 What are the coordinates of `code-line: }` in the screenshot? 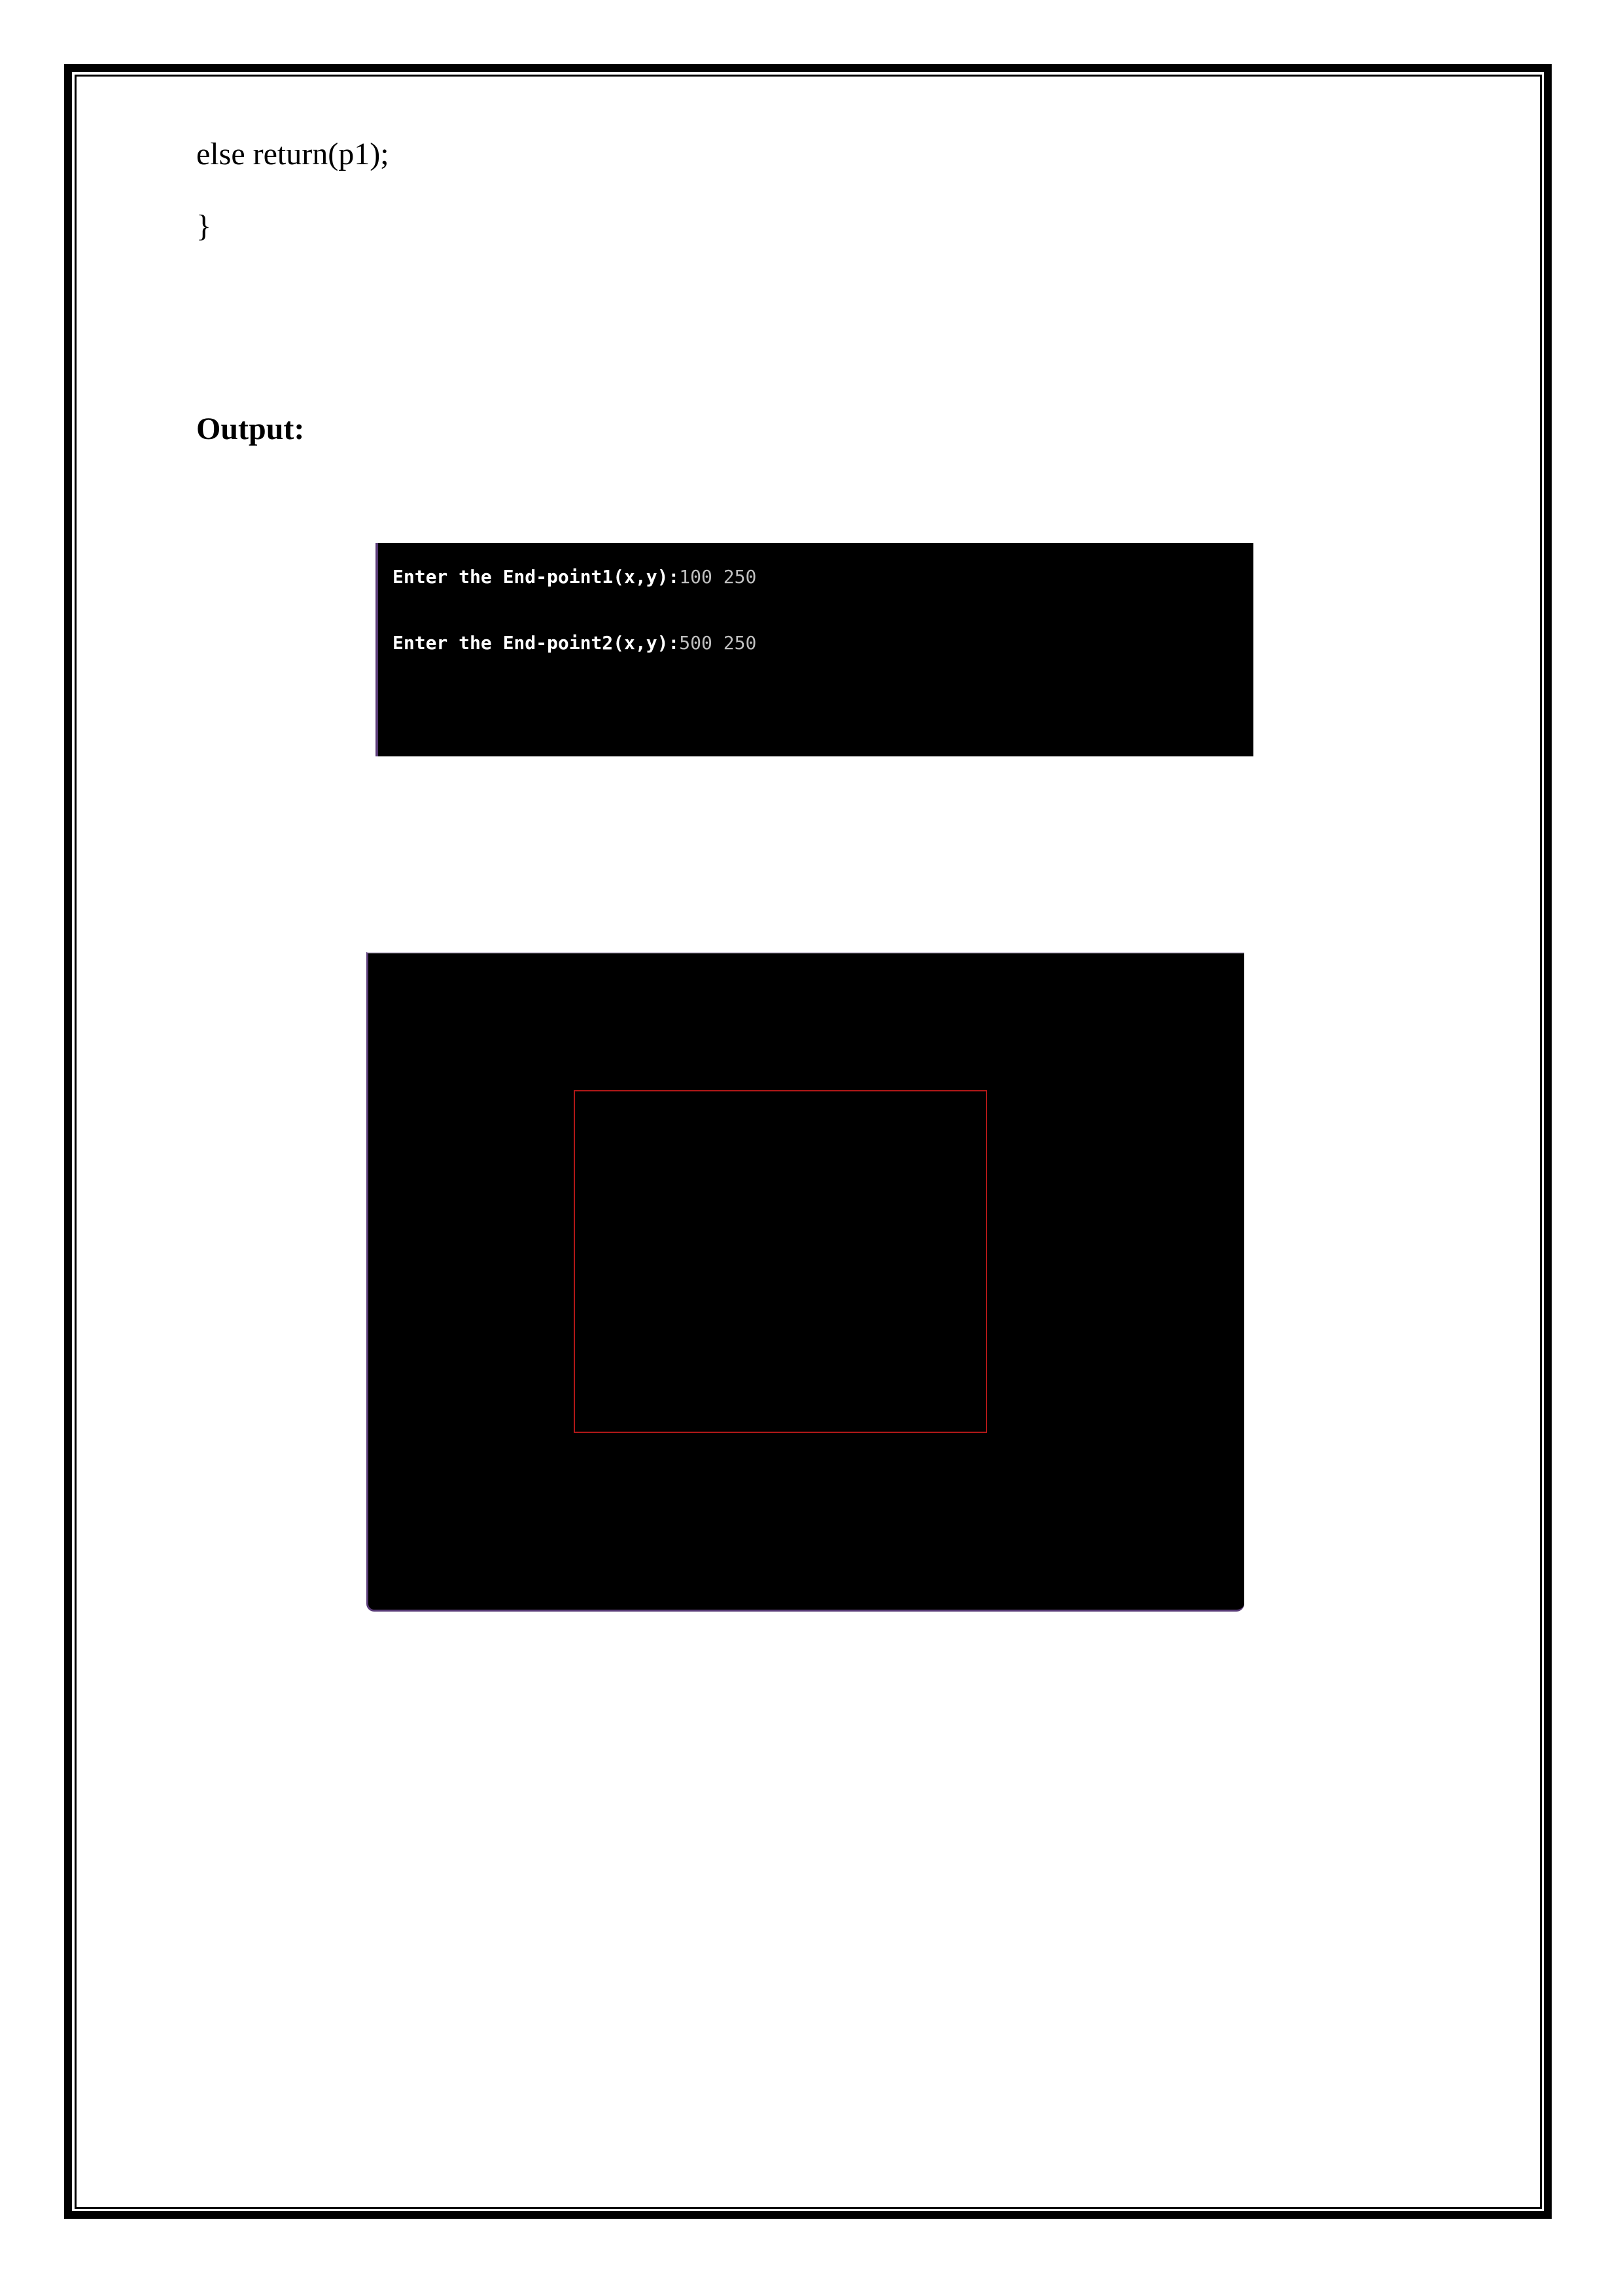 It's located at (204, 226).